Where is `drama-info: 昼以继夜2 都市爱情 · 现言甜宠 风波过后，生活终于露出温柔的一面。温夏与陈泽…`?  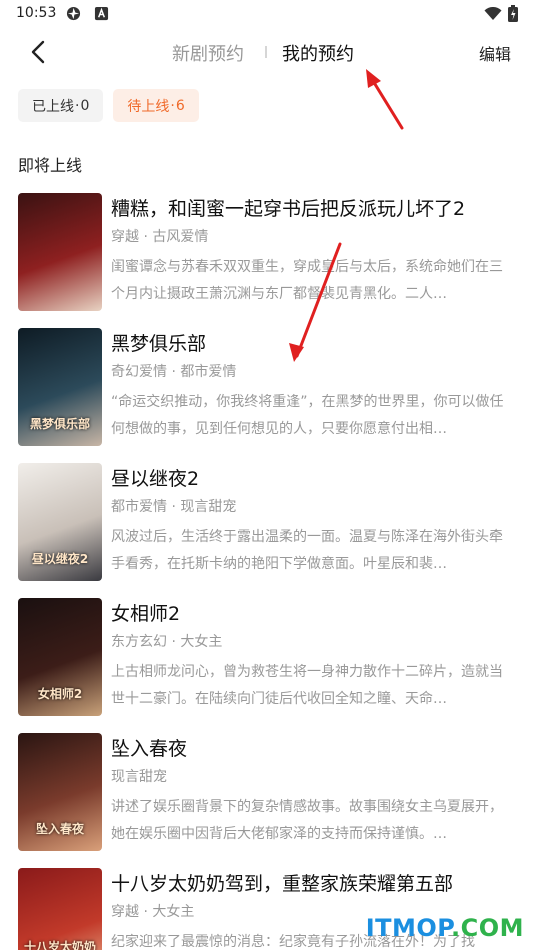
drama-info: 昼以继夜2 都市爱情 · 现言甜宠 风波过后，生活终于露出温柔的一面。温夏与陈泽… is located at coordinates (313, 520).